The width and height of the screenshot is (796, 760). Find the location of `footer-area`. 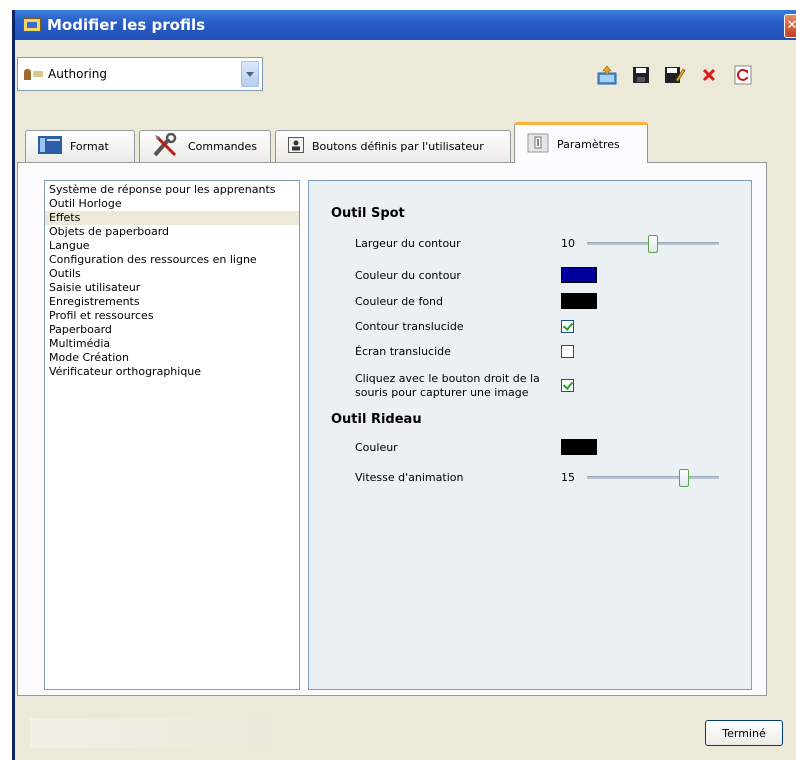

footer-area is located at coordinates (150, 733).